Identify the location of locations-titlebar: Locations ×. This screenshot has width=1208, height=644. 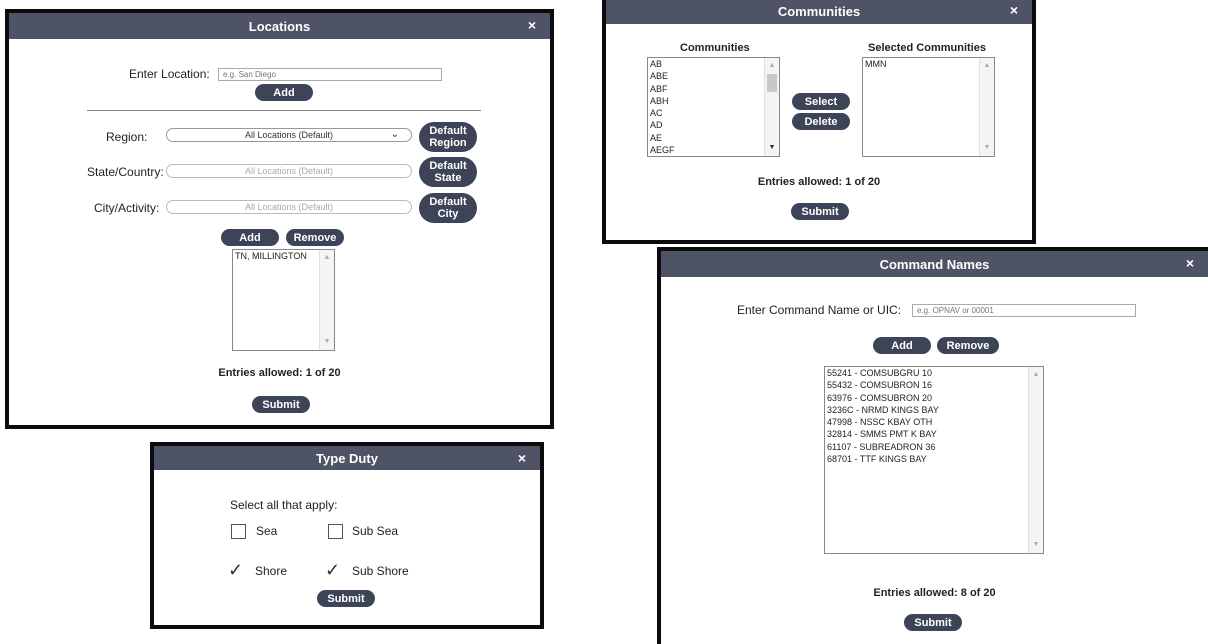
(279, 26).